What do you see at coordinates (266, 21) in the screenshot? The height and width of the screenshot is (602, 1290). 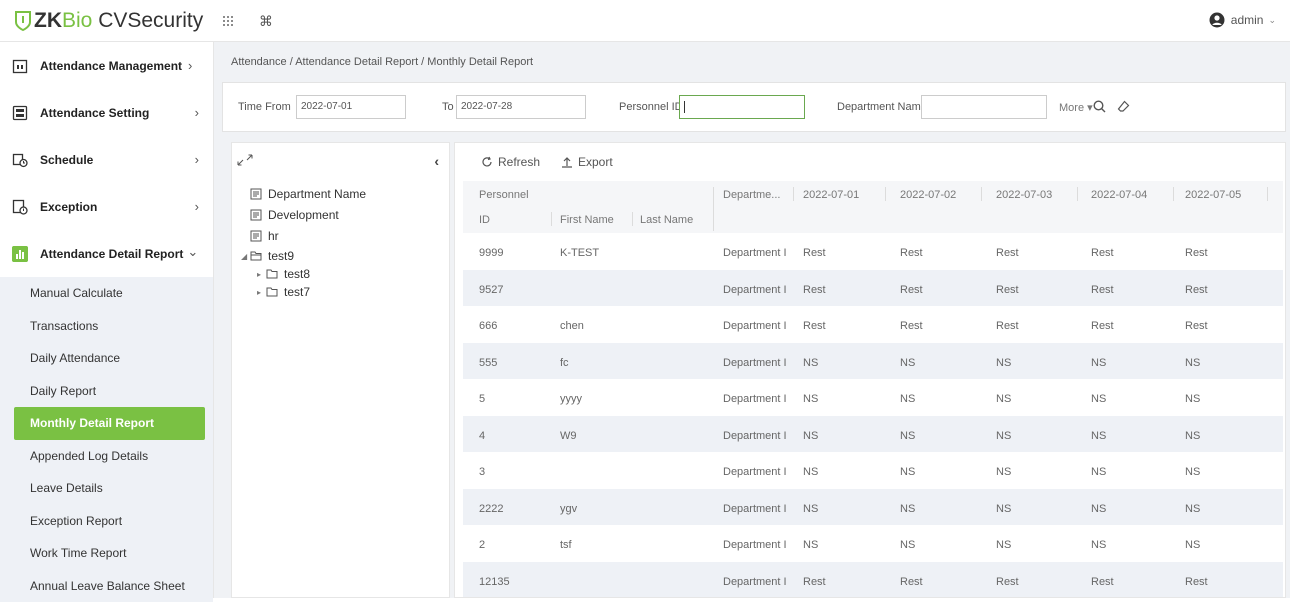 I see `command-icon: ⌘` at bounding box center [266, 21].